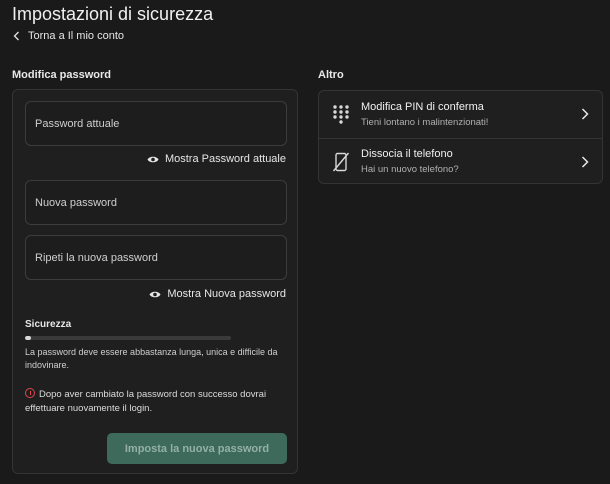 The width and height of the screenshot is (610, 484). Describe the element at coordinates (197, 448) in the screenshot. I see `set-new-password-button: Imposta la nuova password` at that location.